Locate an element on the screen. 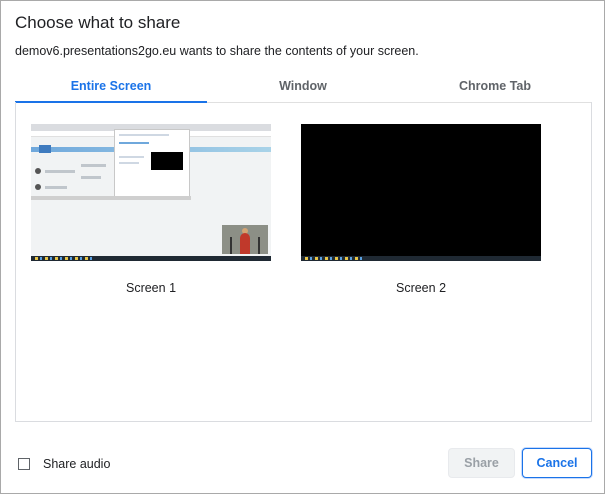 This screenshot has height=494, width=605. share-button: Share is located at coordinates (481, 463).